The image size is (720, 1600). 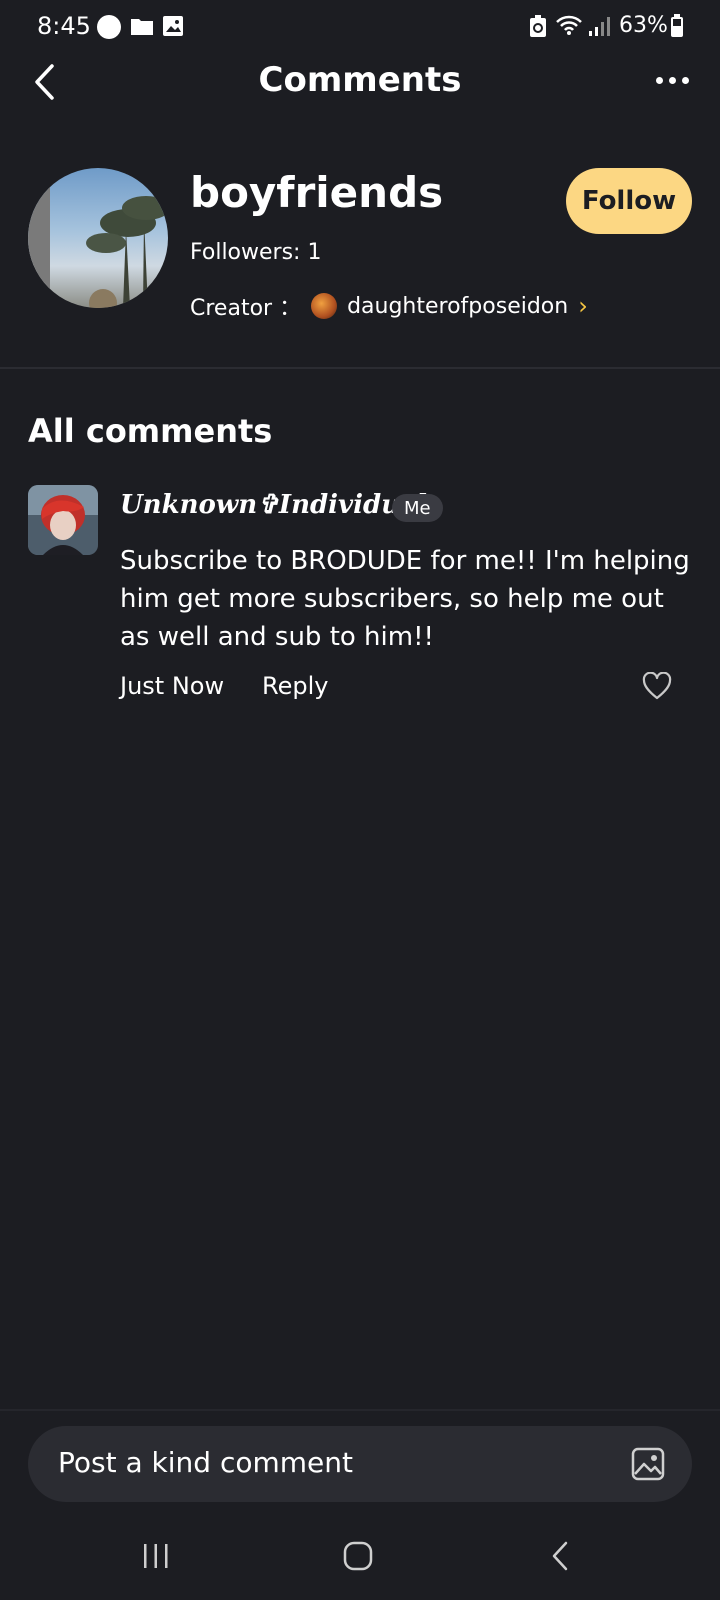 I want to click on creator-row: Creator ： daughterofposeidon ›, so click(x=389, y=306).